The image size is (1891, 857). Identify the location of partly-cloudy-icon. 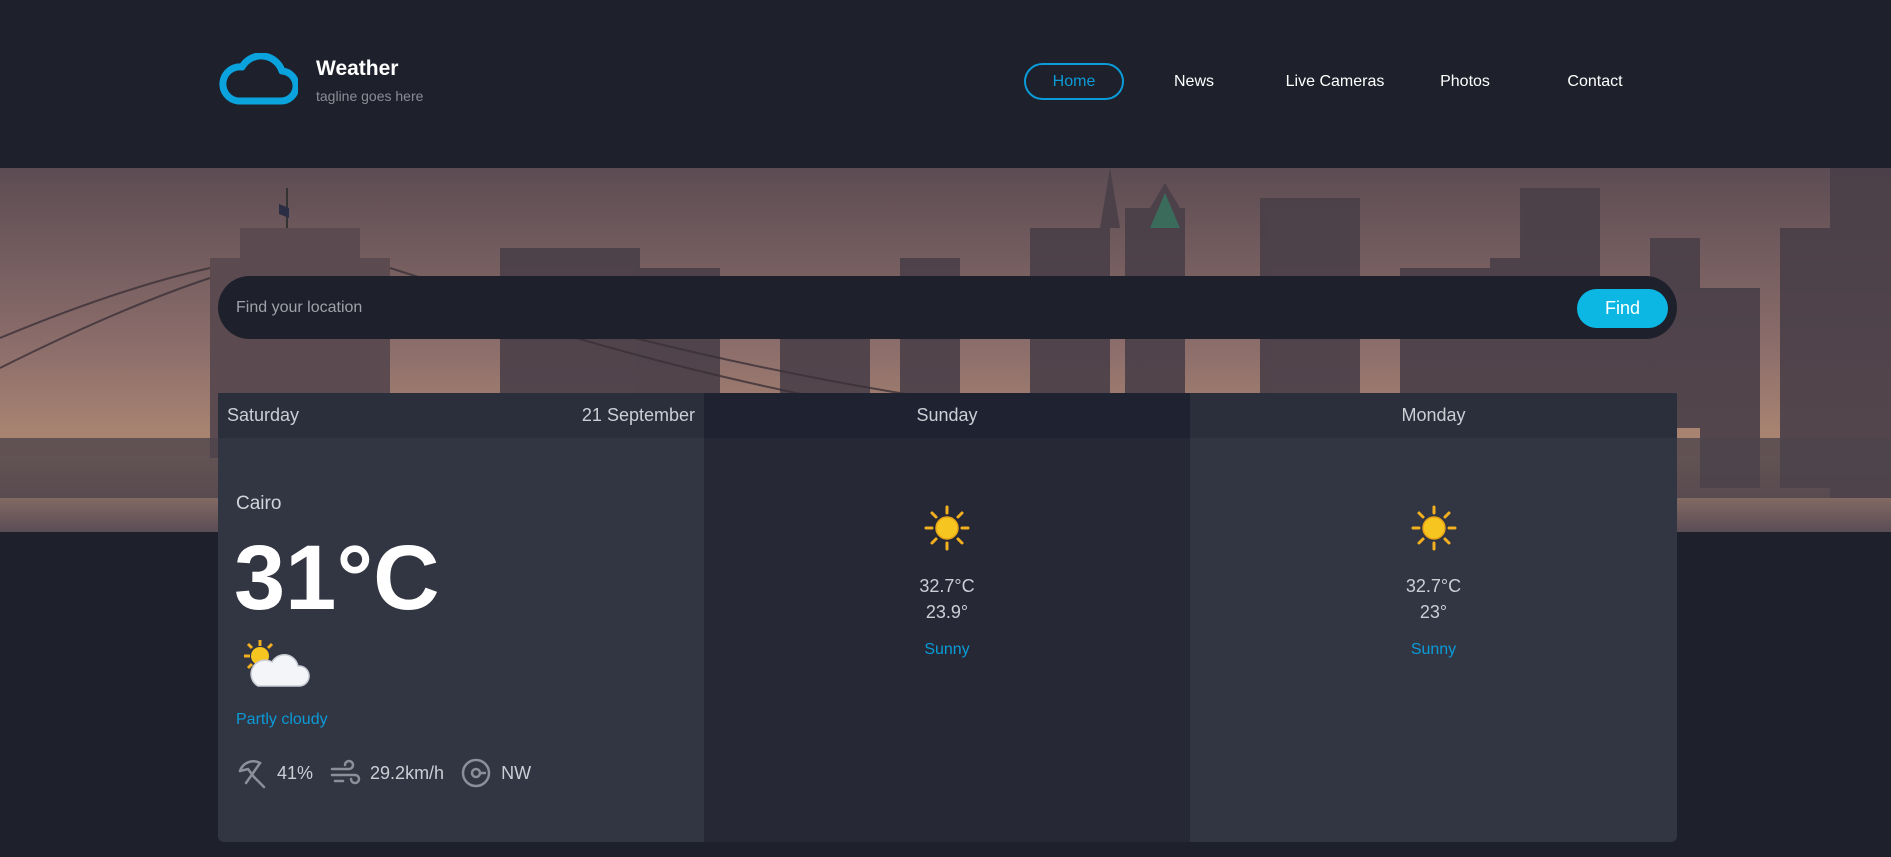
(277, 663).